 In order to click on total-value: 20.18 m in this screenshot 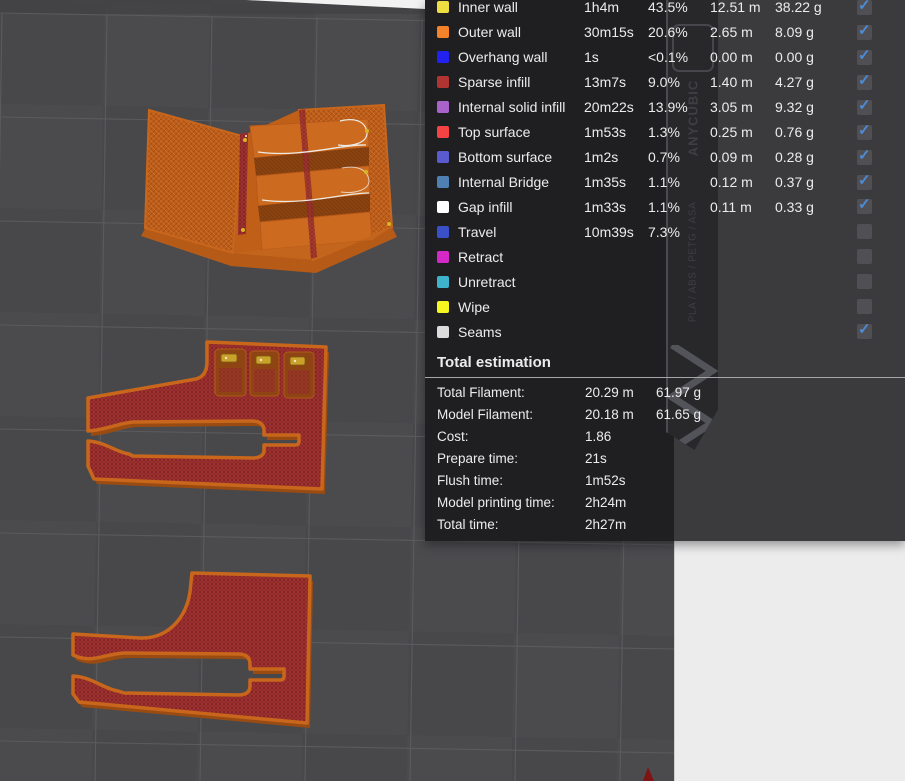, I will do `click(609, 414)`.